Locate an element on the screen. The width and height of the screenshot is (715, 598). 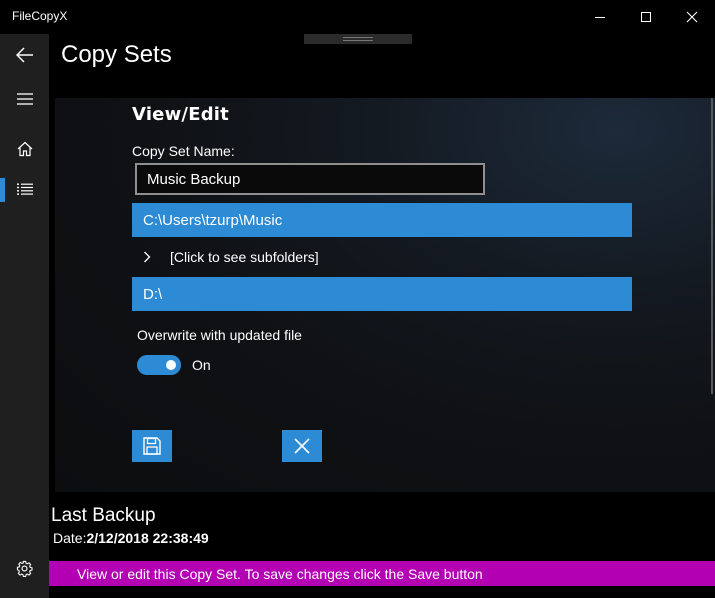
last-backup-date: Date:2/12/2018 22:38:49 is located at coordinates (131, 538).